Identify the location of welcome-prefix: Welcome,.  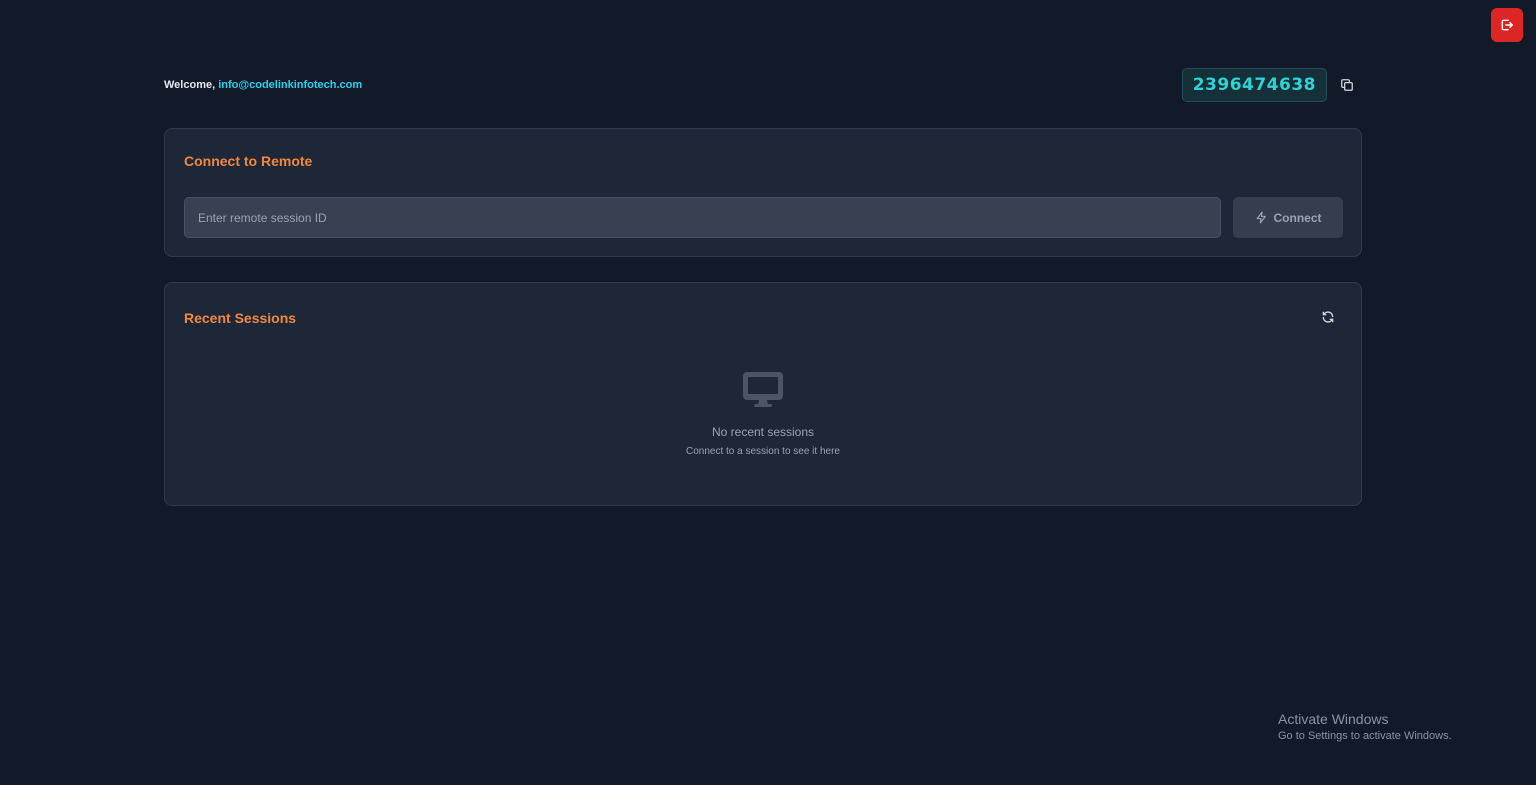
(190, 85).